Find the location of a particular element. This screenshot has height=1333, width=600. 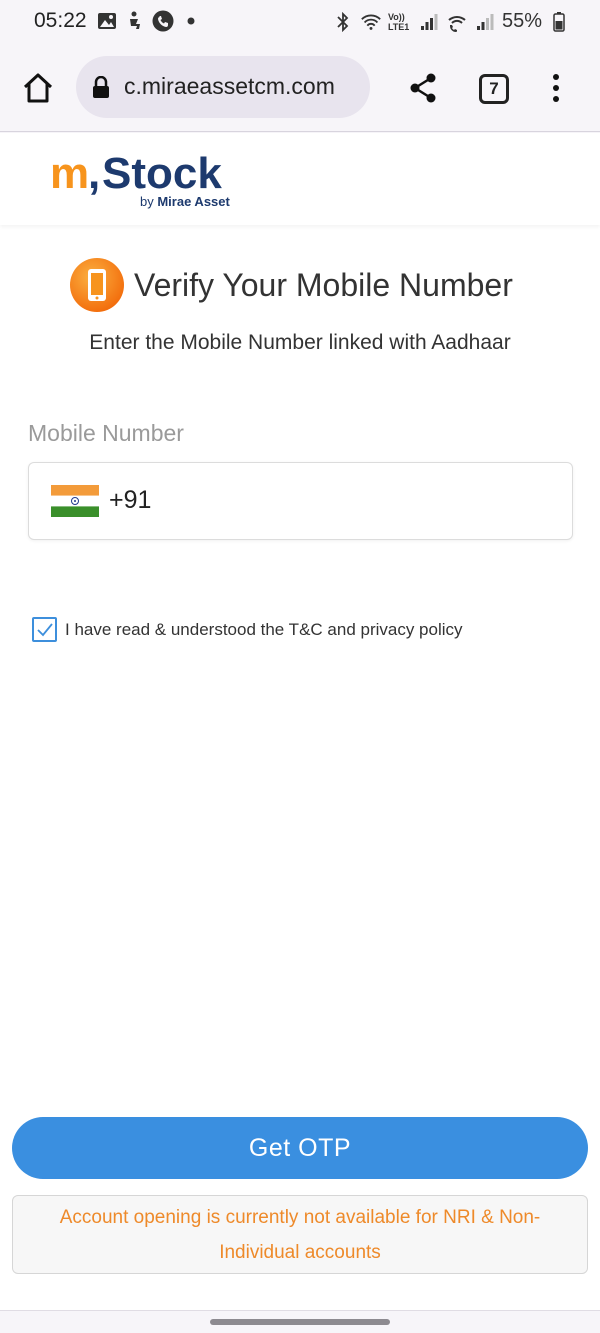

status-time: 05:22 is located at coordinates (60, 20).